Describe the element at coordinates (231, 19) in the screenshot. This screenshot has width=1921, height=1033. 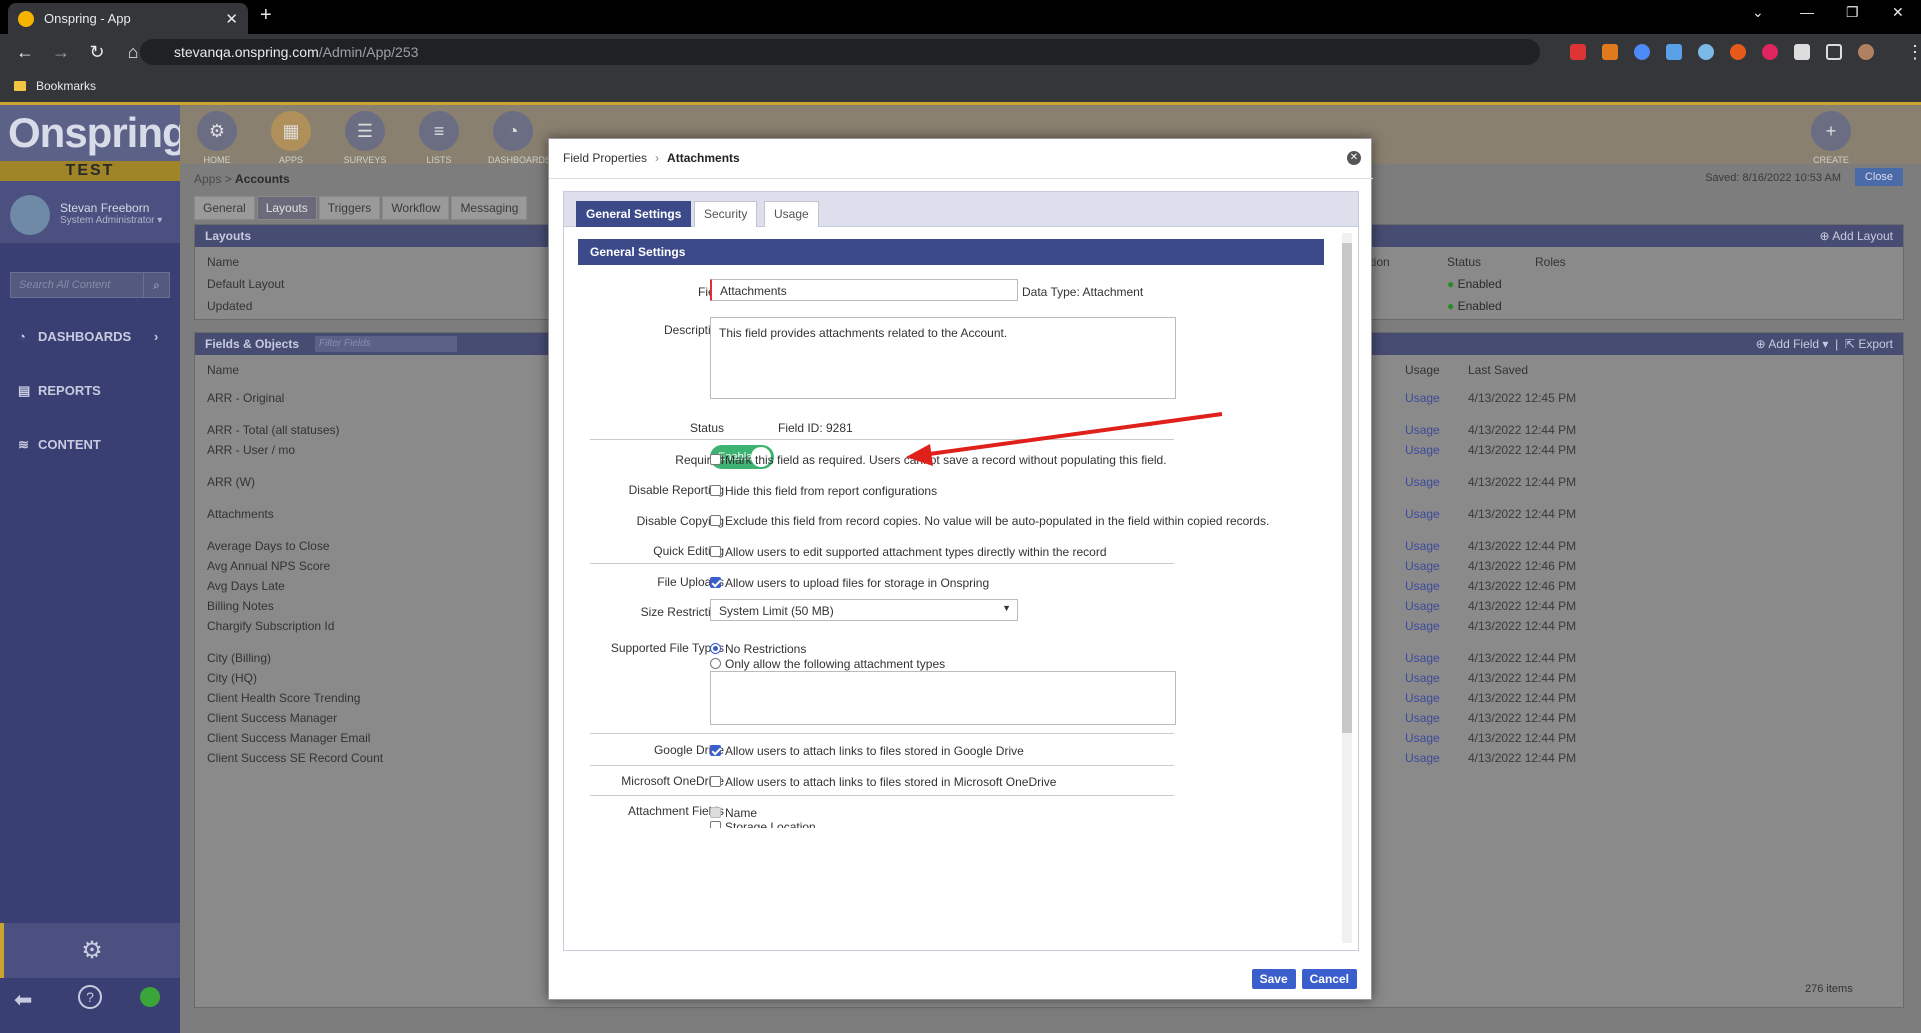
I see `close-tab-icon: ✕` at that location.